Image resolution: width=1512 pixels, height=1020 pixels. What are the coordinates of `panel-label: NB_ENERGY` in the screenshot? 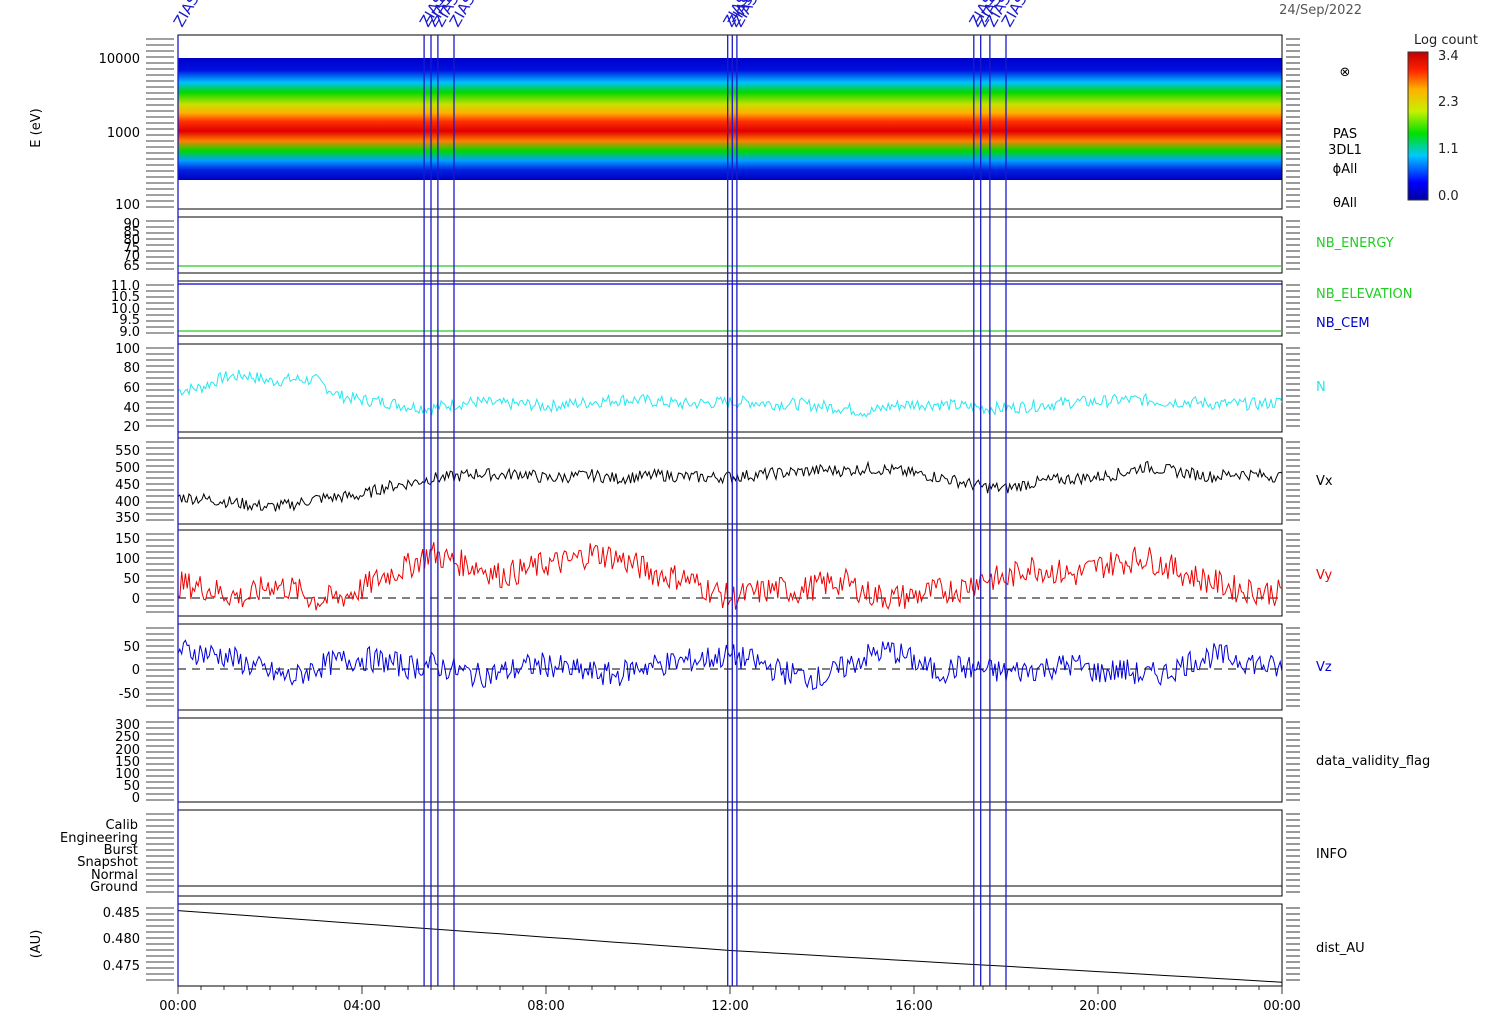 It's located at (1355, 243).